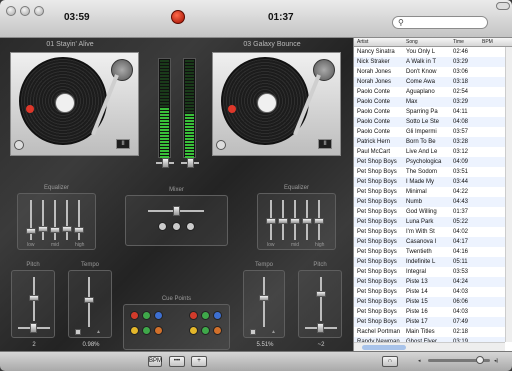 The image size is (512, 371). I want to click on cue-left-2-button, so click(146, 315).